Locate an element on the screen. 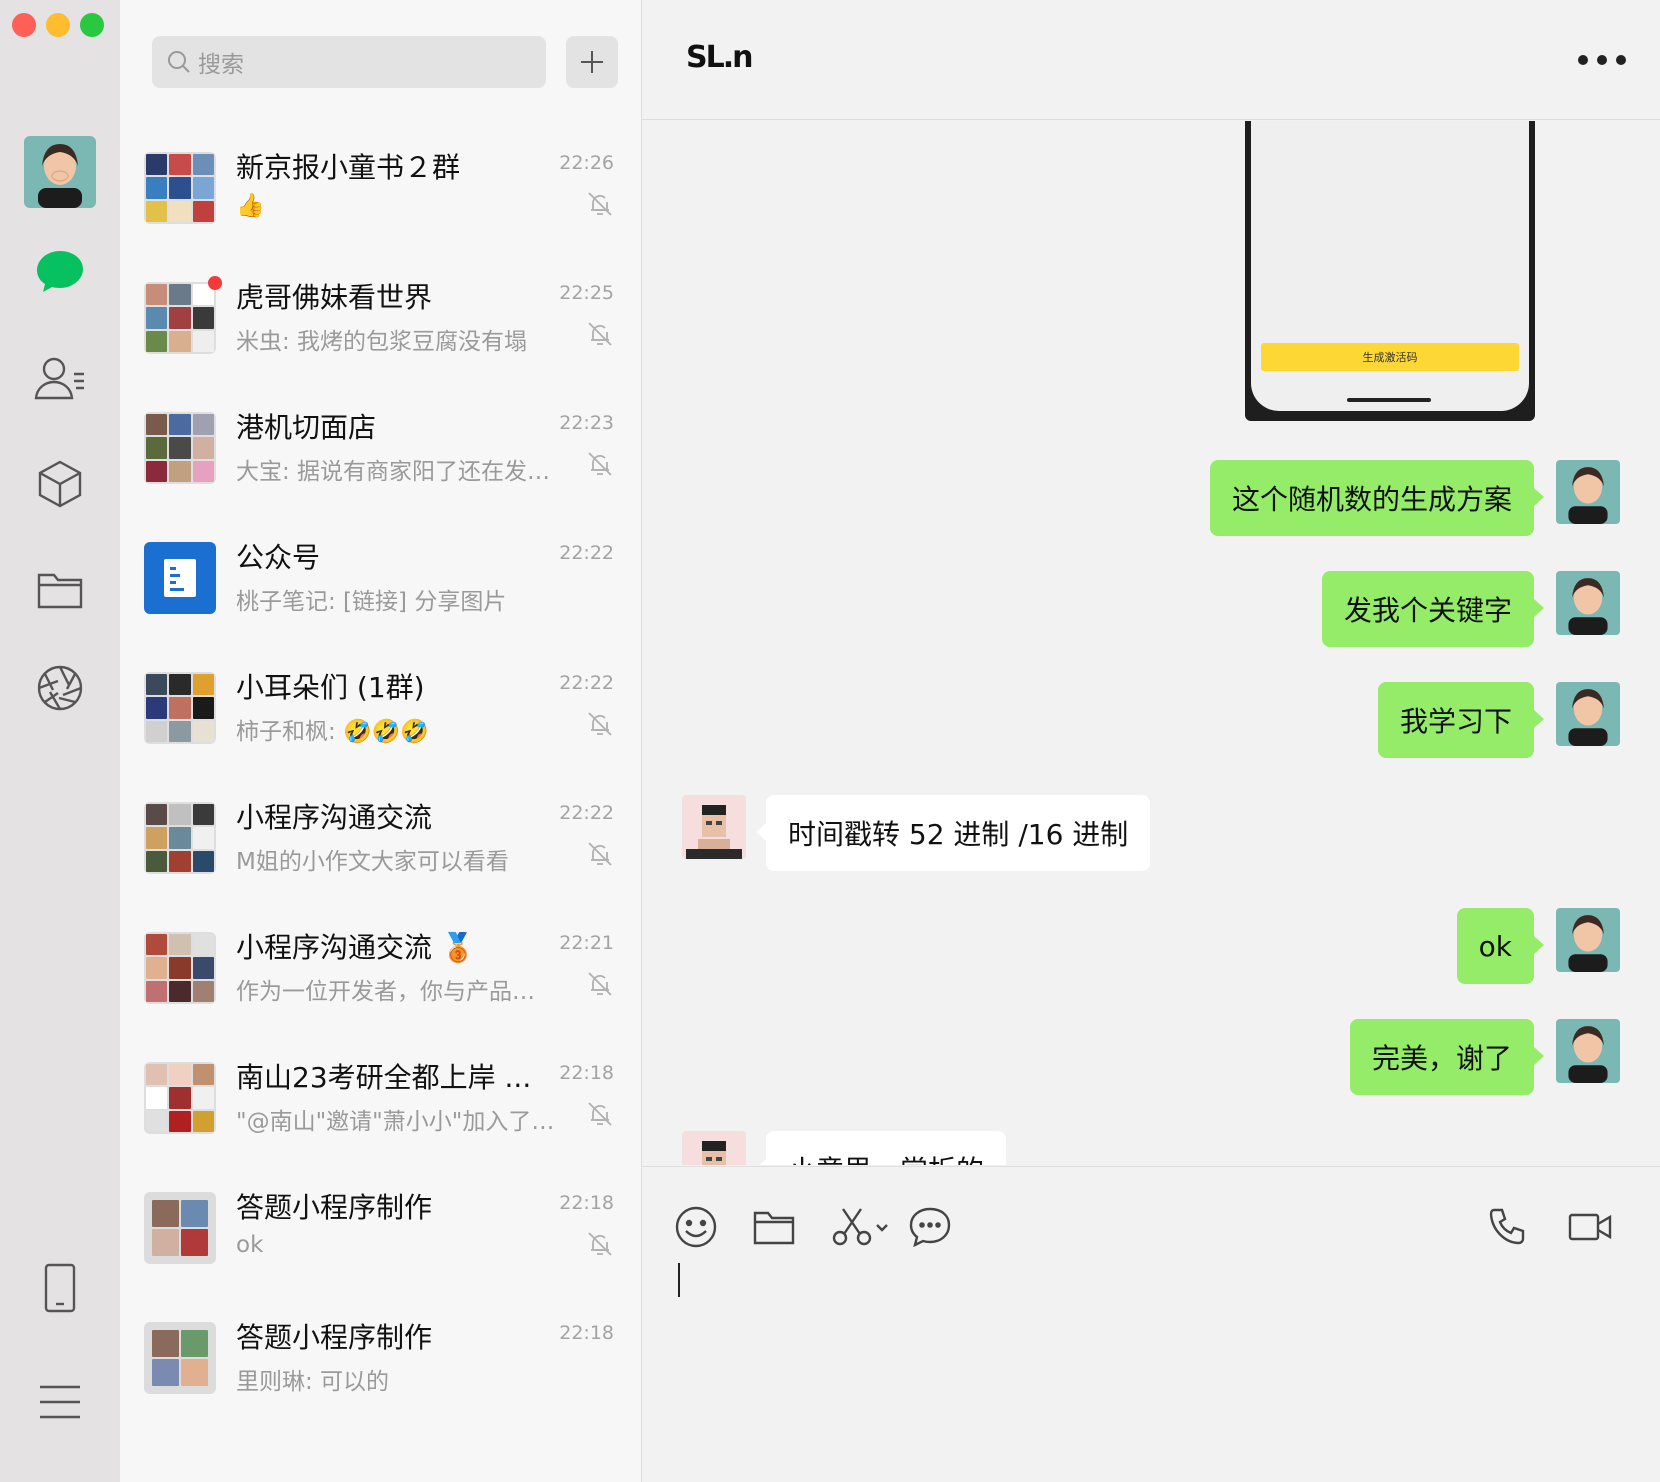 Image resolution: width=1660 pixels, height=1482 pixels. message-bubble: 这个随机数的生成方案 is located at coordinates (1377, 498).